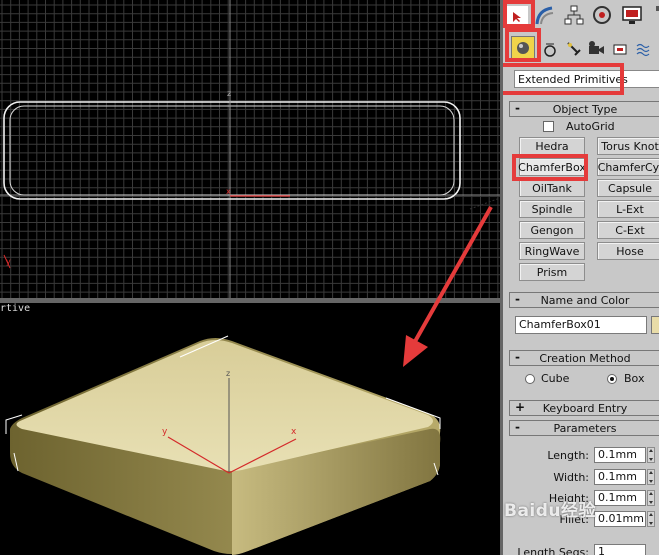 The image size is (659, 555). I want to click on hedra-button: Hedra, so click(552, 146).